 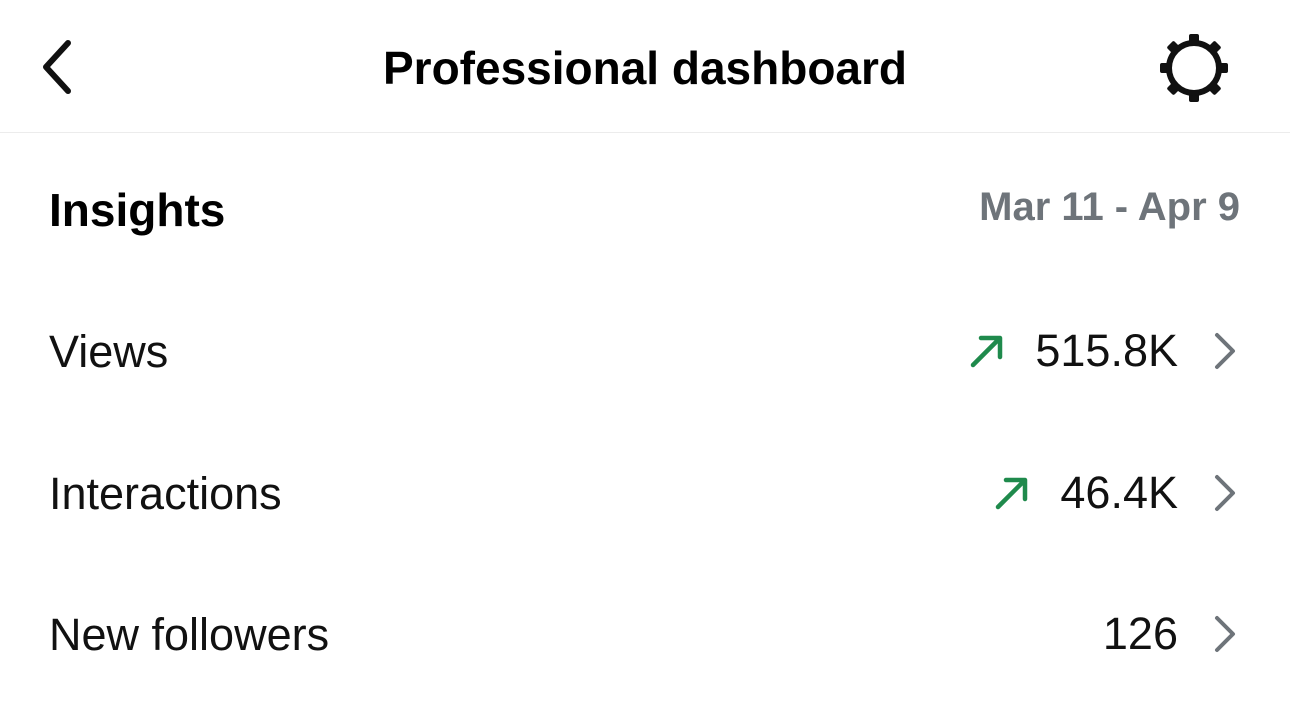 What do you see at coordinates (1140, 633) in the screenshot?
I see `metric-value: 126` at bounding box center [1140, 633].